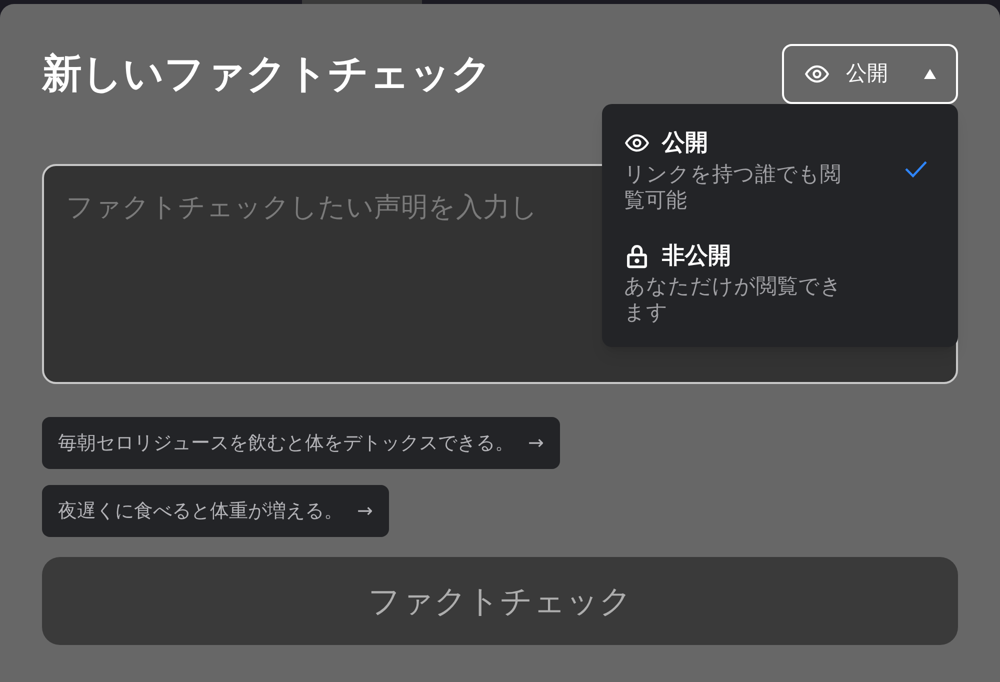 This screenshot has height=682, width=1000. Describe the element at coordinates (685, 143) in the screenshot. I see `option-label: 公開` at that location.